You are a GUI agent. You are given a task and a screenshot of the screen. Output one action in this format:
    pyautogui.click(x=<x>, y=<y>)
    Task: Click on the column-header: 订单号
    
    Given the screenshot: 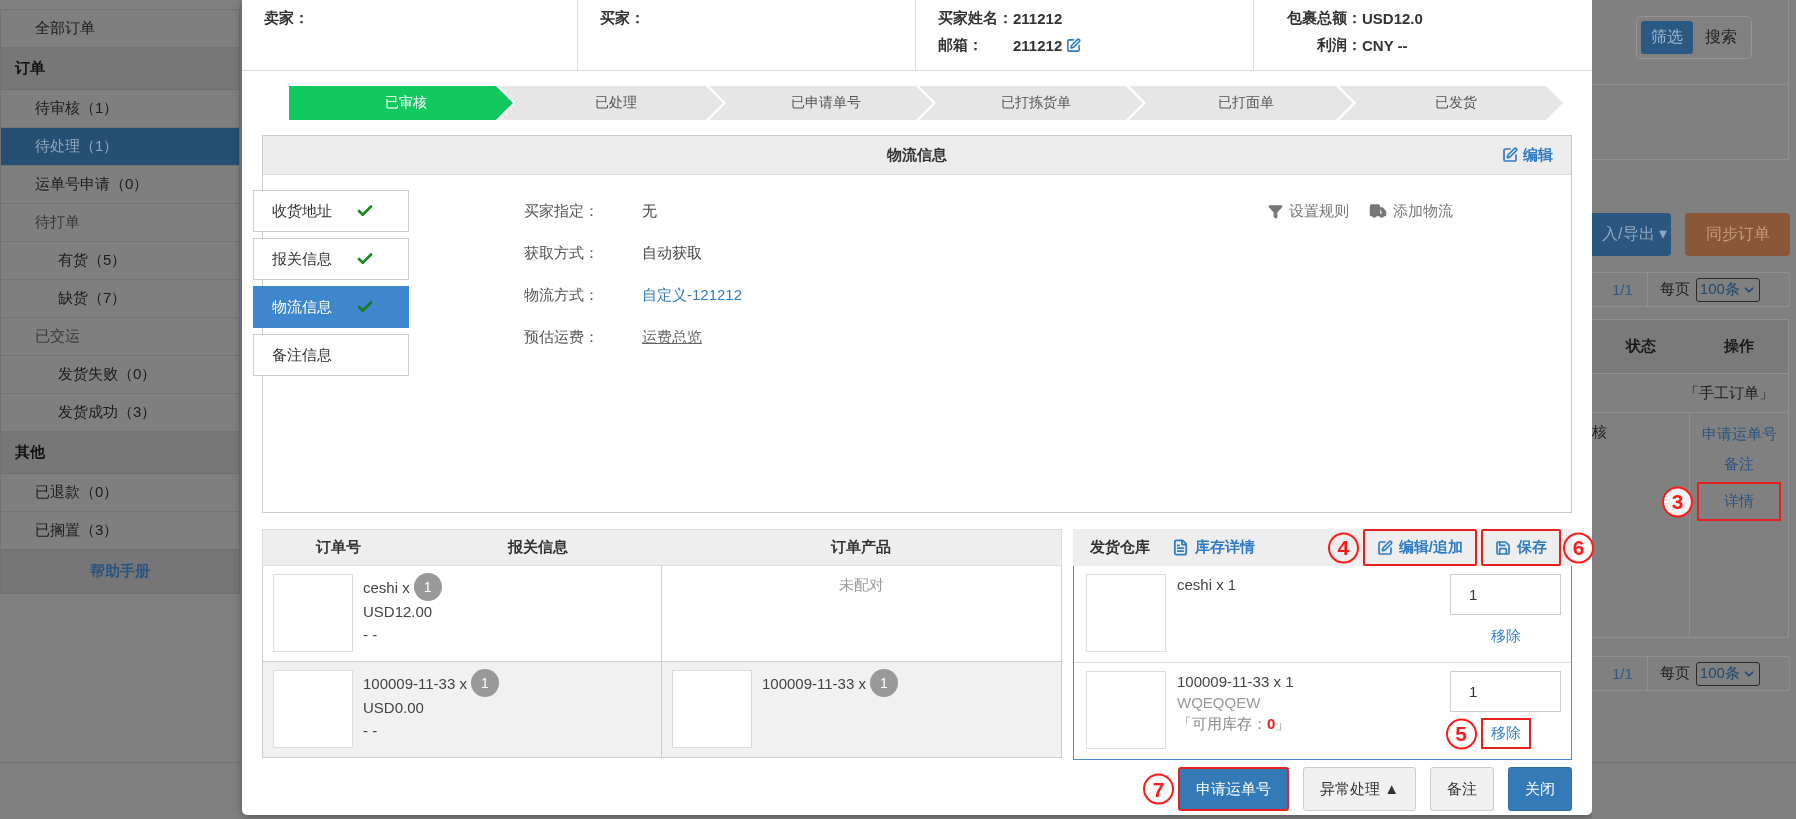 What is the action you would take?
    pyautogui.click(x=338, y=547)
    